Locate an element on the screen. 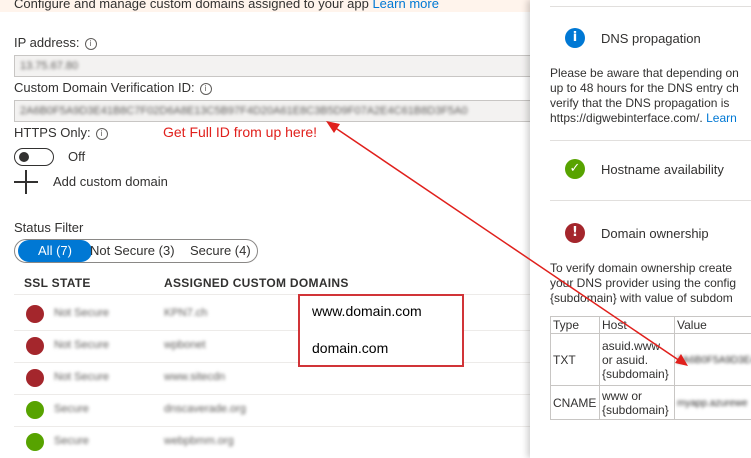  table-row: Not Secure www.sitecdn is located at coordinates (272, 379).